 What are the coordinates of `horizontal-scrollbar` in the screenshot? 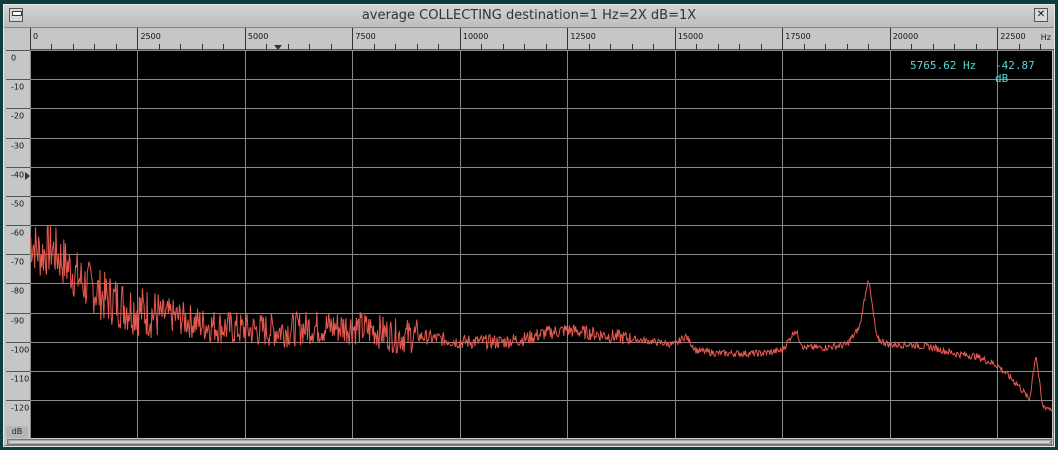 It's located at (529, 442).